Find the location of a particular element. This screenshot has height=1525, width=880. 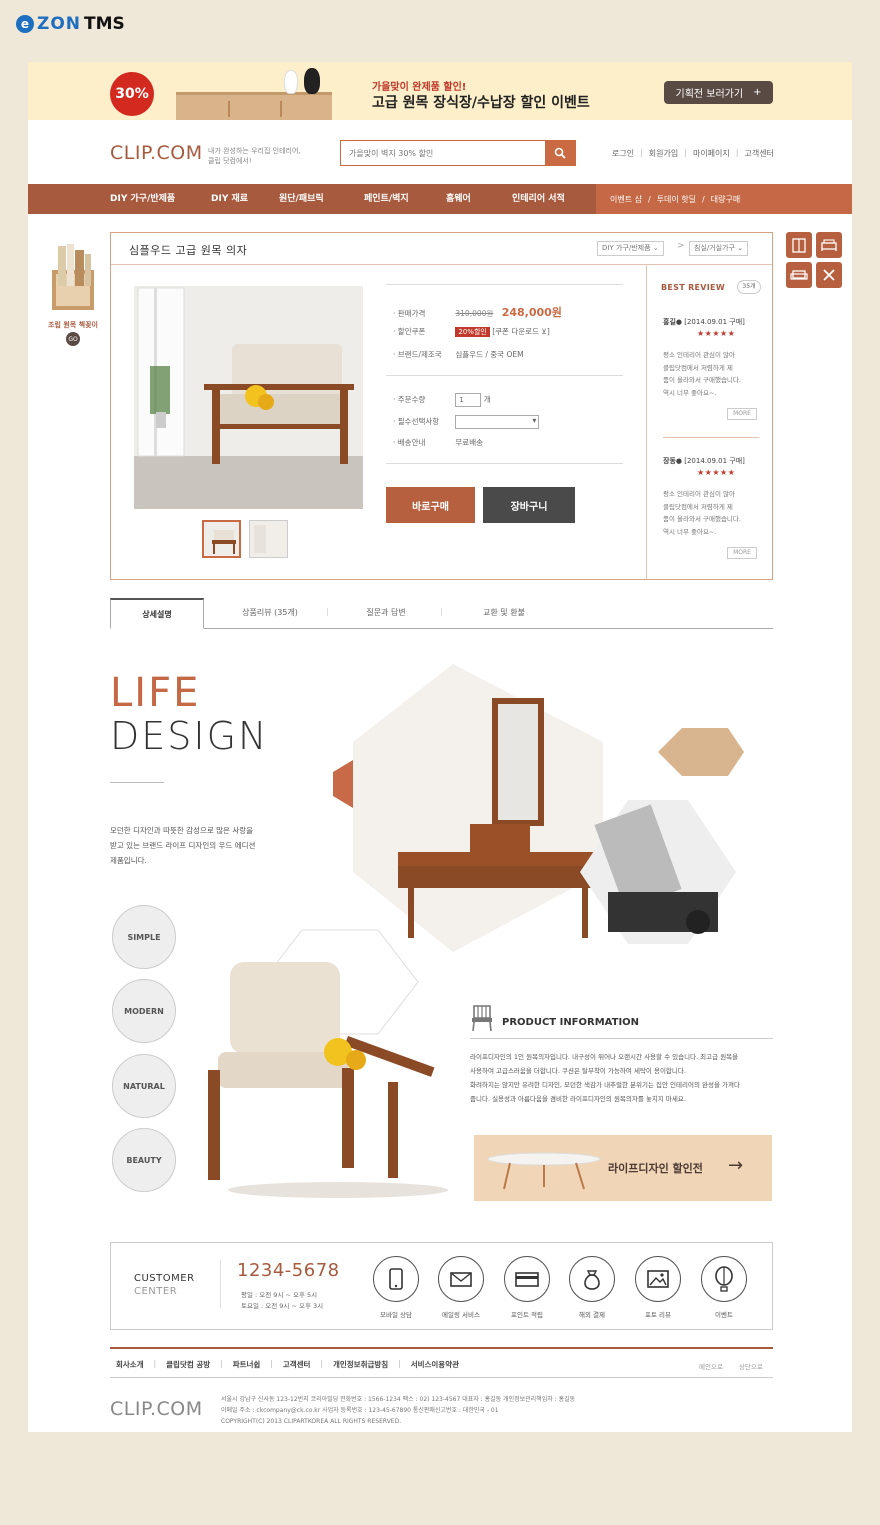

footer-privacy: 개인정보취급방침 is located at coordinates (360, 1364).